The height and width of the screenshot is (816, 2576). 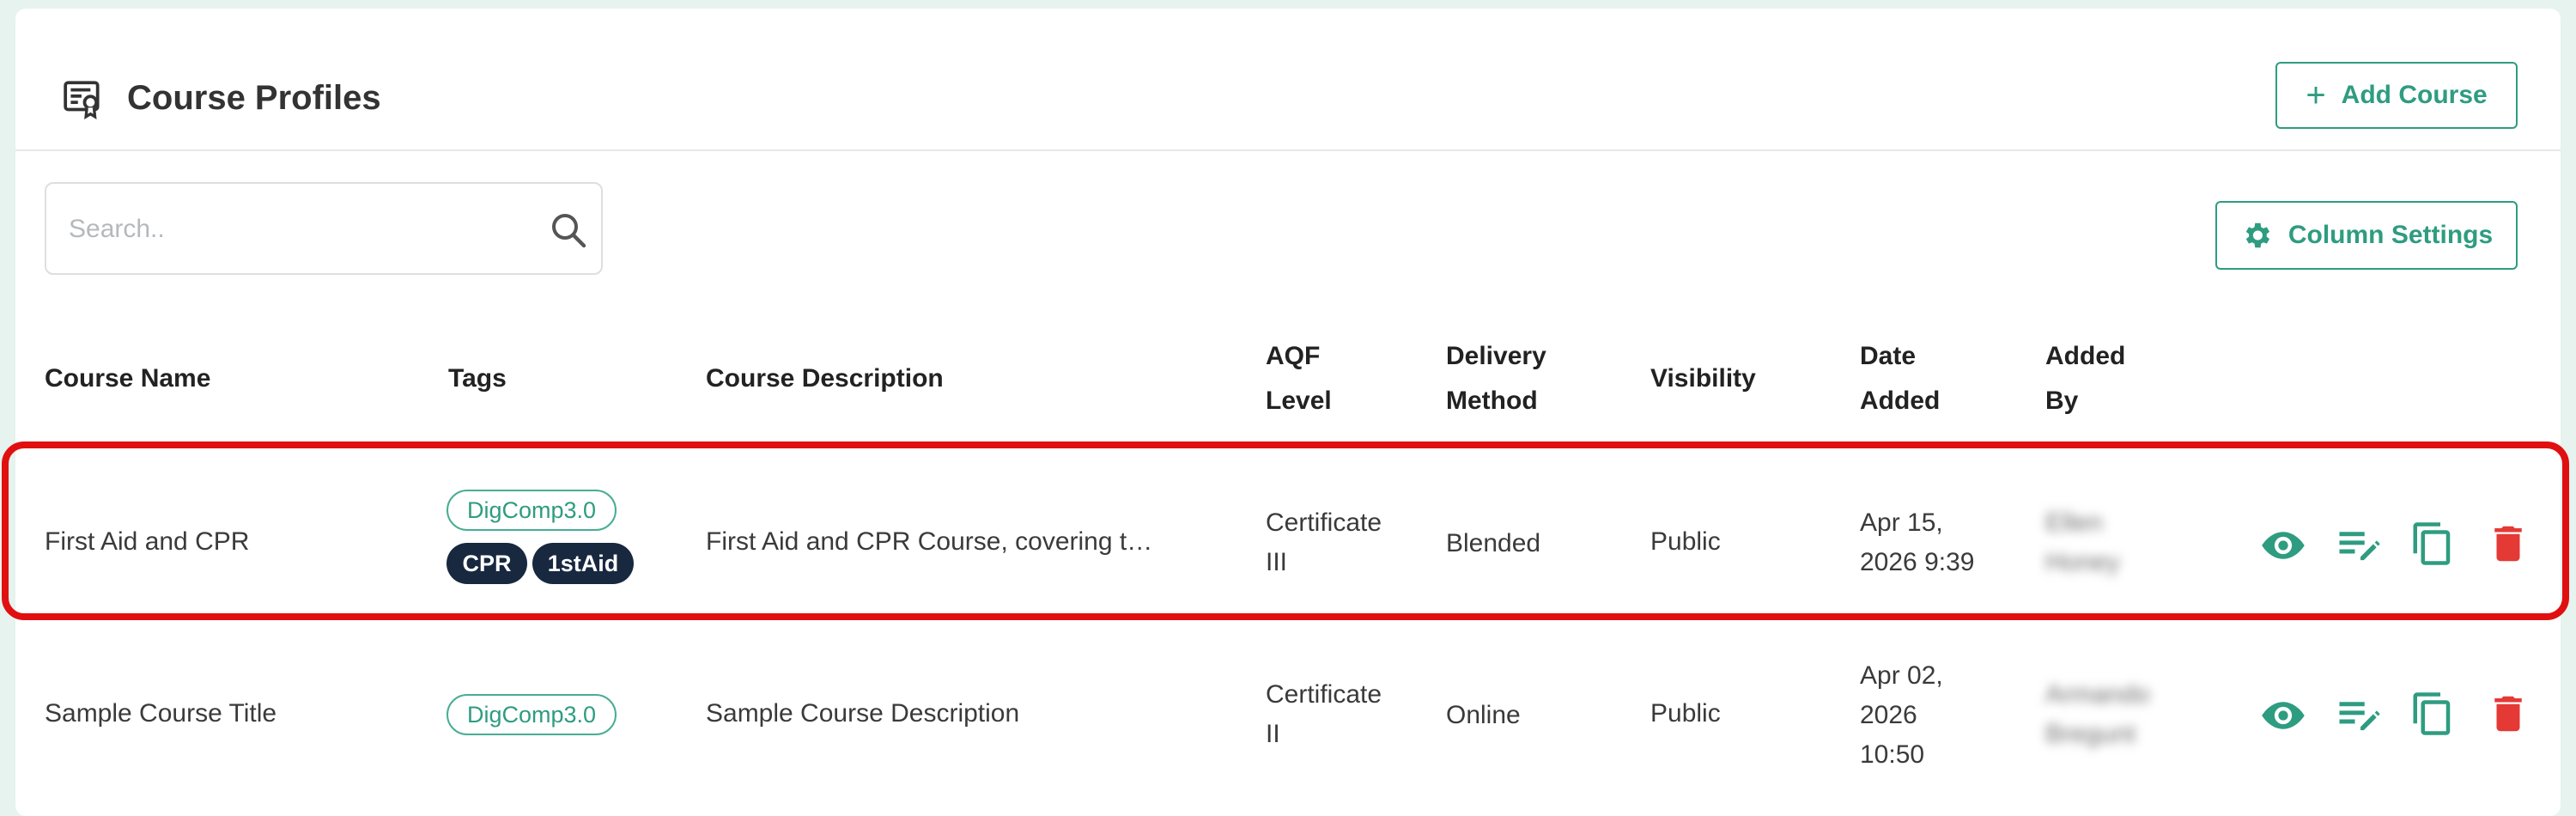 What do you see at coordinates (1299, 401) in the screenshot?
I see `col-aqf-level-line2: Level` at bounding box center [1299, 401].